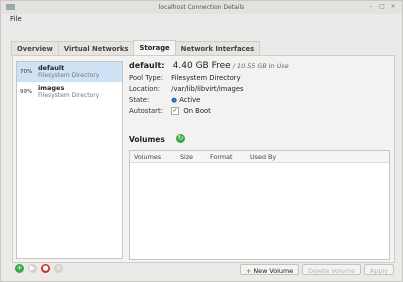 The image size is (403, 282). I want to click on volume-actions: + New Volume Delete Volume Apply, so click(317, 269).